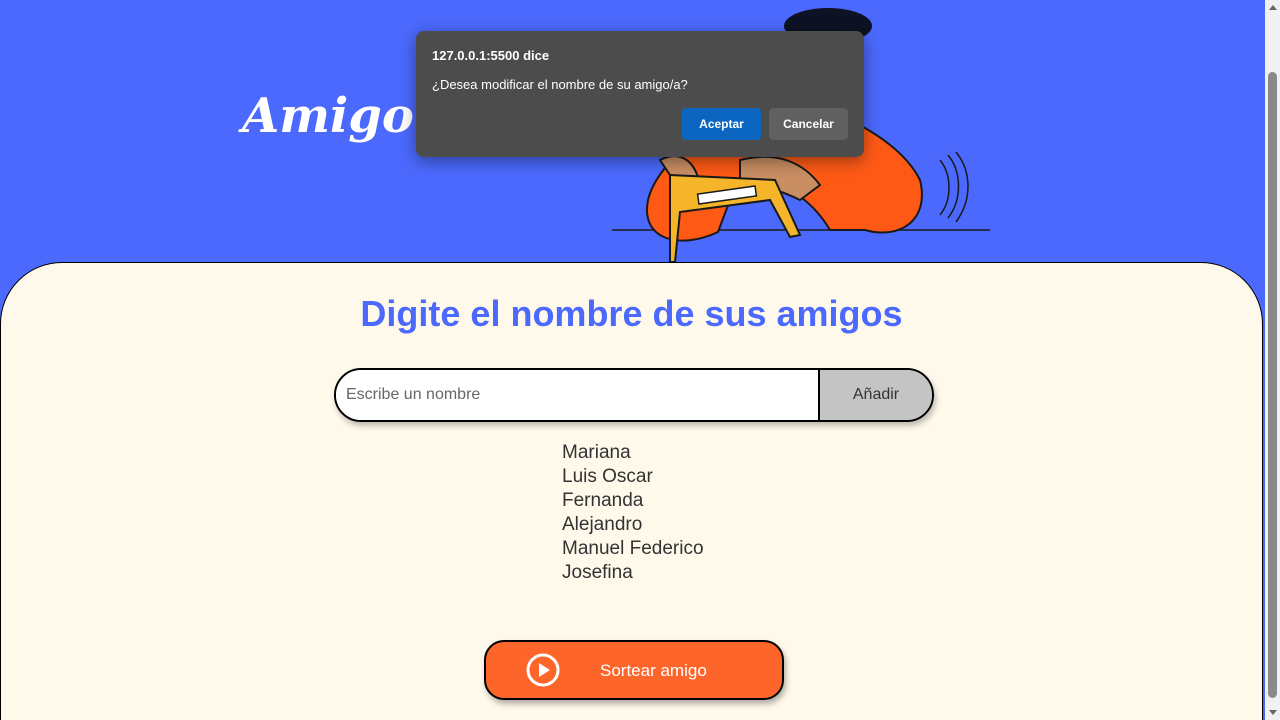 This screenshot has width=1280, height=720. Describe the element at coordinates (1273, 7) in the screenshot. I see `scroll-up-icon` at that location.